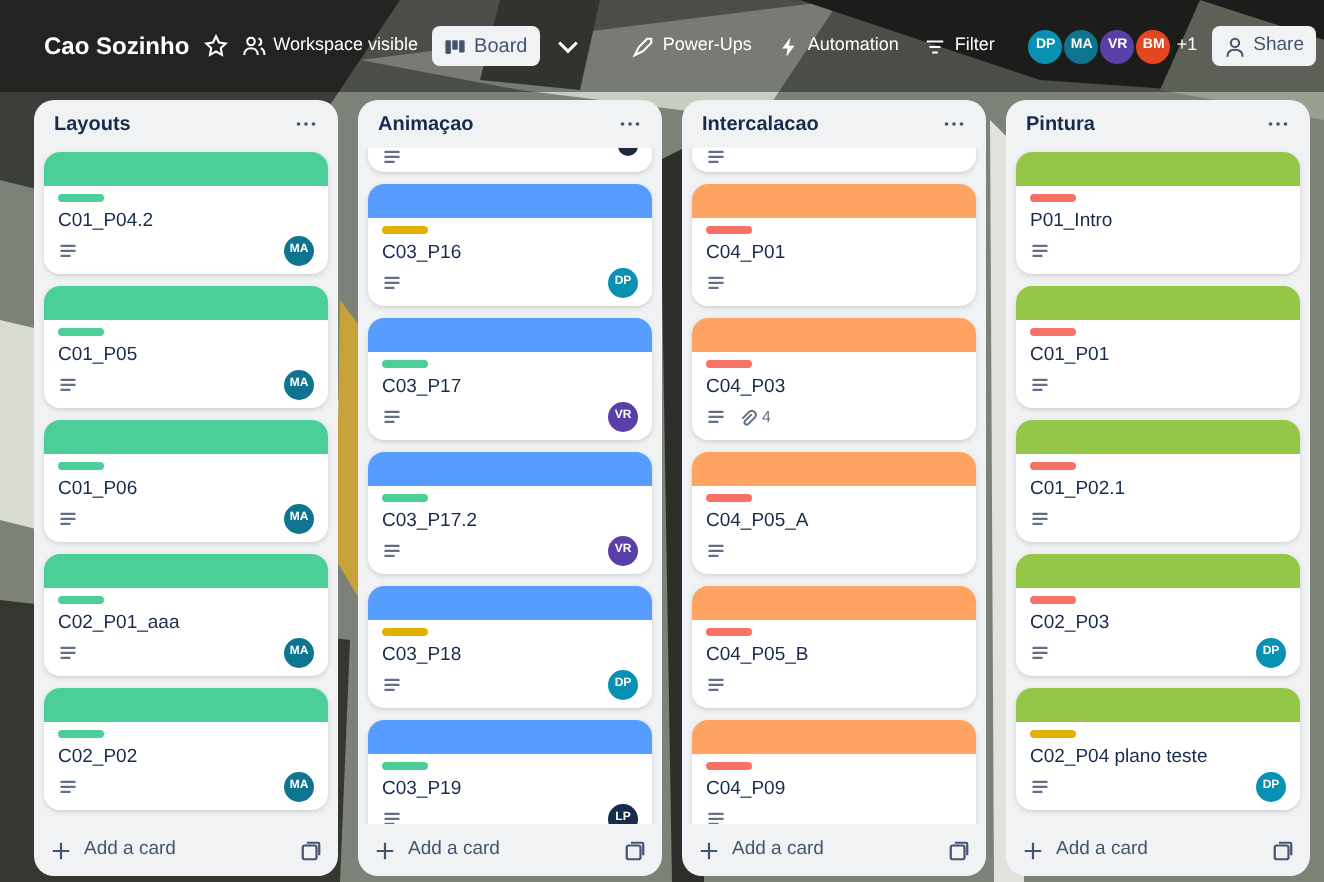  Describe the element at coordinates (834, 379) in the screenshot. I see `card: C04_P03 4` at that location.